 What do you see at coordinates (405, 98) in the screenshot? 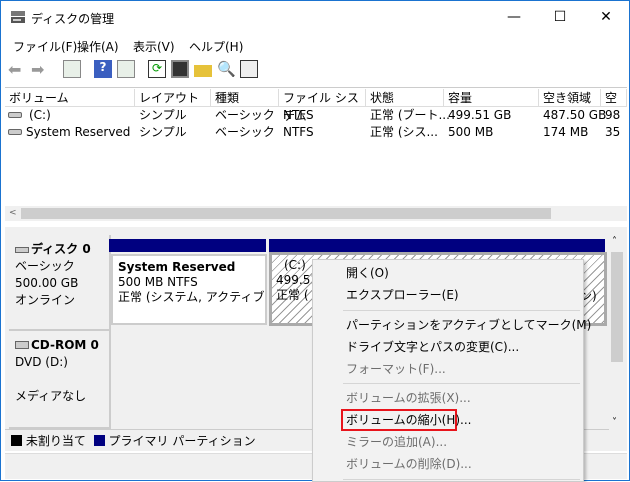
I see `column-header-status: 状態` at bounding box center [405, 98].